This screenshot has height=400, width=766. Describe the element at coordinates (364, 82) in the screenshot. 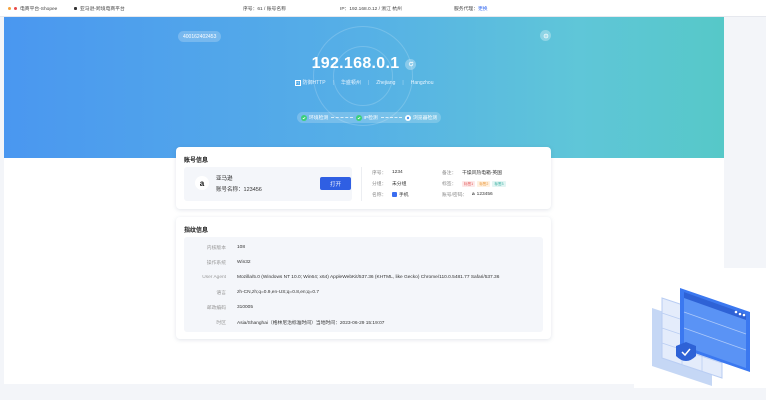

I see `ip-meta: H 防御HTTP | 华盛顿州 | Zhejiang | Hangzhou` at that location.